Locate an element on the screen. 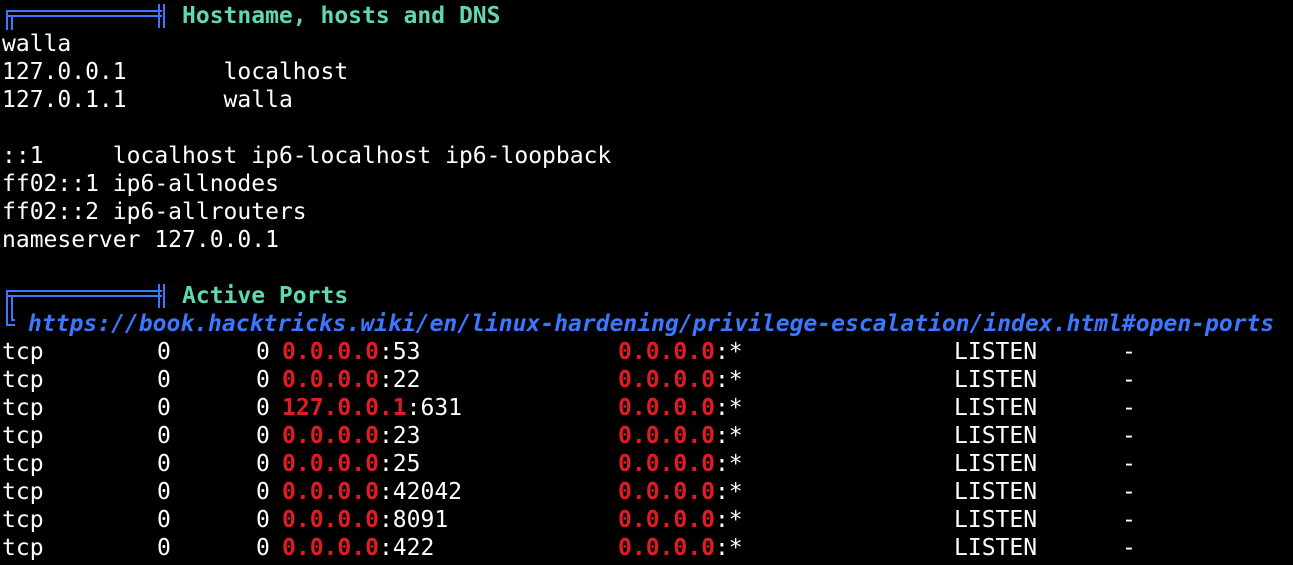 This screenshot has width=1293, height=565. local-port: :23 is located at coordinates (399, 436).